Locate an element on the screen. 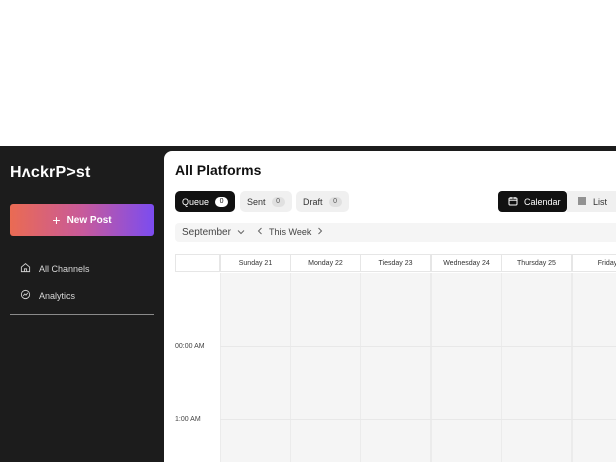 Image resolution: width=616 pixels, height=462 pixels. tab-queue: Queue 0 is located at coordinates (205, 201).